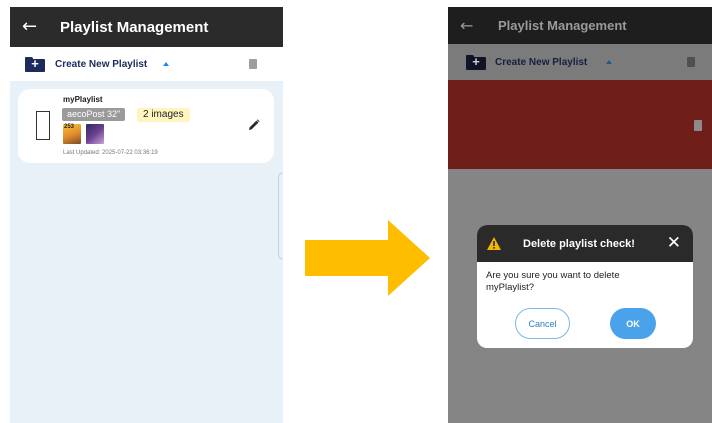 This screenshot has width=712, height=423. Describe the element at coordinates (163, 115) in the screenshot. I see `image-count-badge: 2 images` at that location.